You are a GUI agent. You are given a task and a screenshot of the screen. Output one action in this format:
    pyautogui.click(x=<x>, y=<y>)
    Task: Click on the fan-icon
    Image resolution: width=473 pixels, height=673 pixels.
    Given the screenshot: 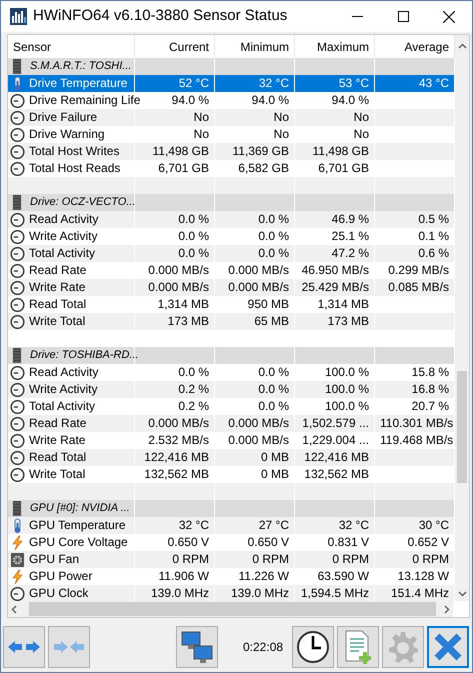 What is the action you would take?
    pyautogui.click(x=17, y=560)
    